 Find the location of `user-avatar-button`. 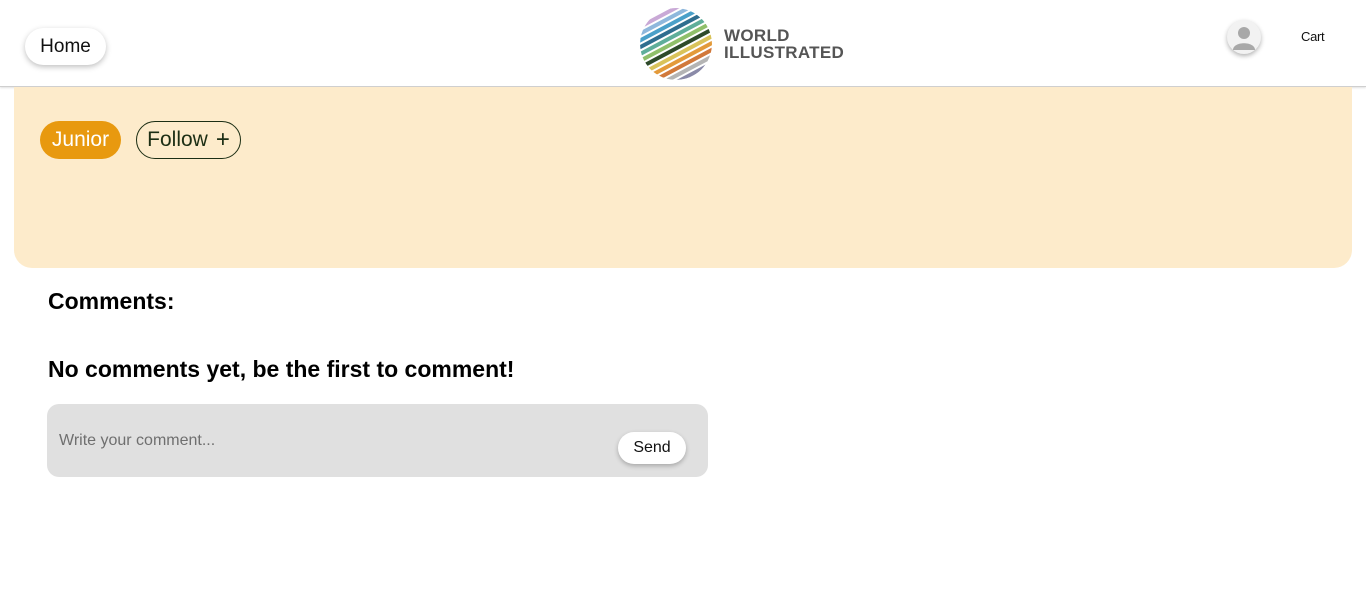

user-avatar-button is located at coordinates (1244, 37).